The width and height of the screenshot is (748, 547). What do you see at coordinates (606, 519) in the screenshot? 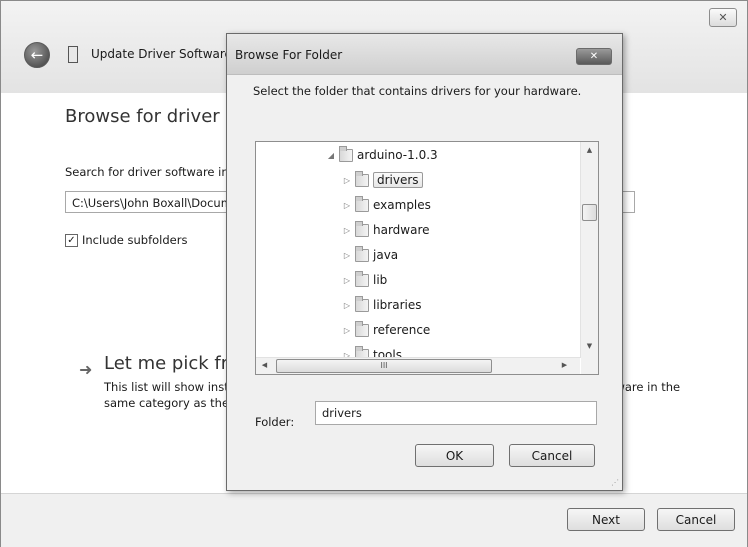
I see `next-button: Next` at bounding box center [606, 519].